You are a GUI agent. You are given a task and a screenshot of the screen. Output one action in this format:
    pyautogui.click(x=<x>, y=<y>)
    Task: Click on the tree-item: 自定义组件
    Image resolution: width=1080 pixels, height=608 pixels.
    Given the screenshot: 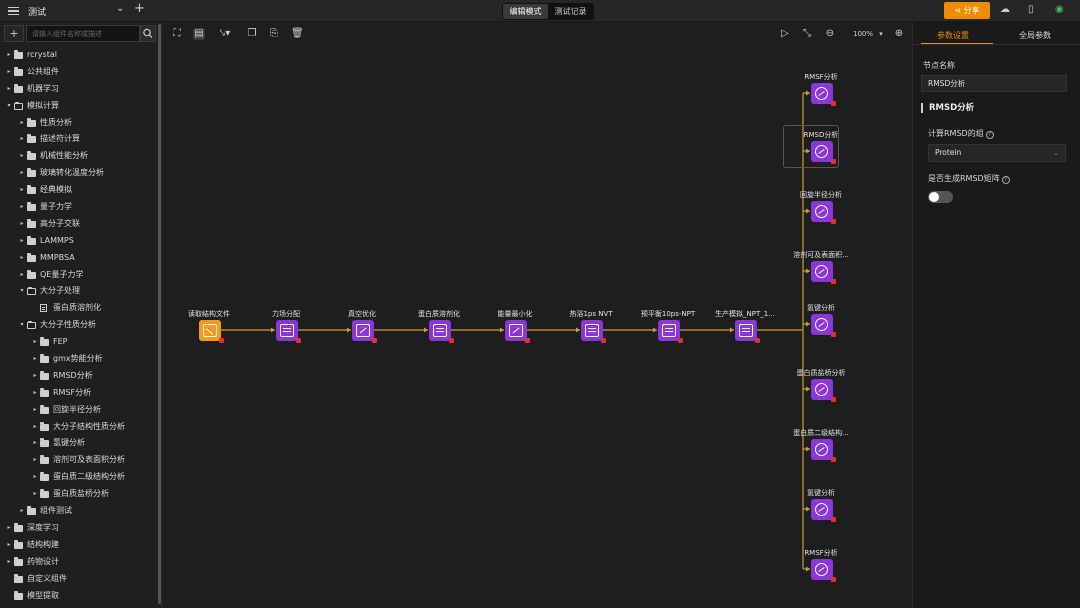 What is the action you would take?
    pyautogui.click(x=79, y=579)
    